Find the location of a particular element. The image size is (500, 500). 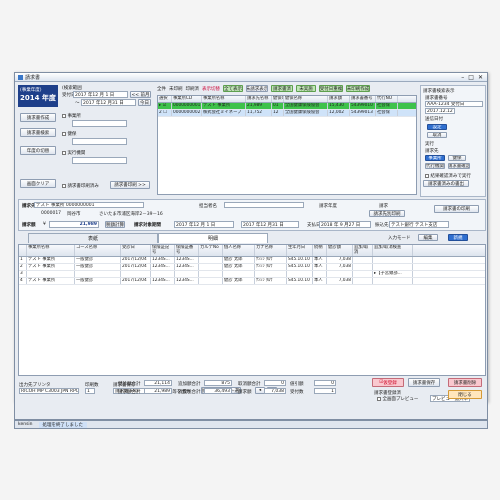

result-check-checkbox is located at coordinates (427, 175).